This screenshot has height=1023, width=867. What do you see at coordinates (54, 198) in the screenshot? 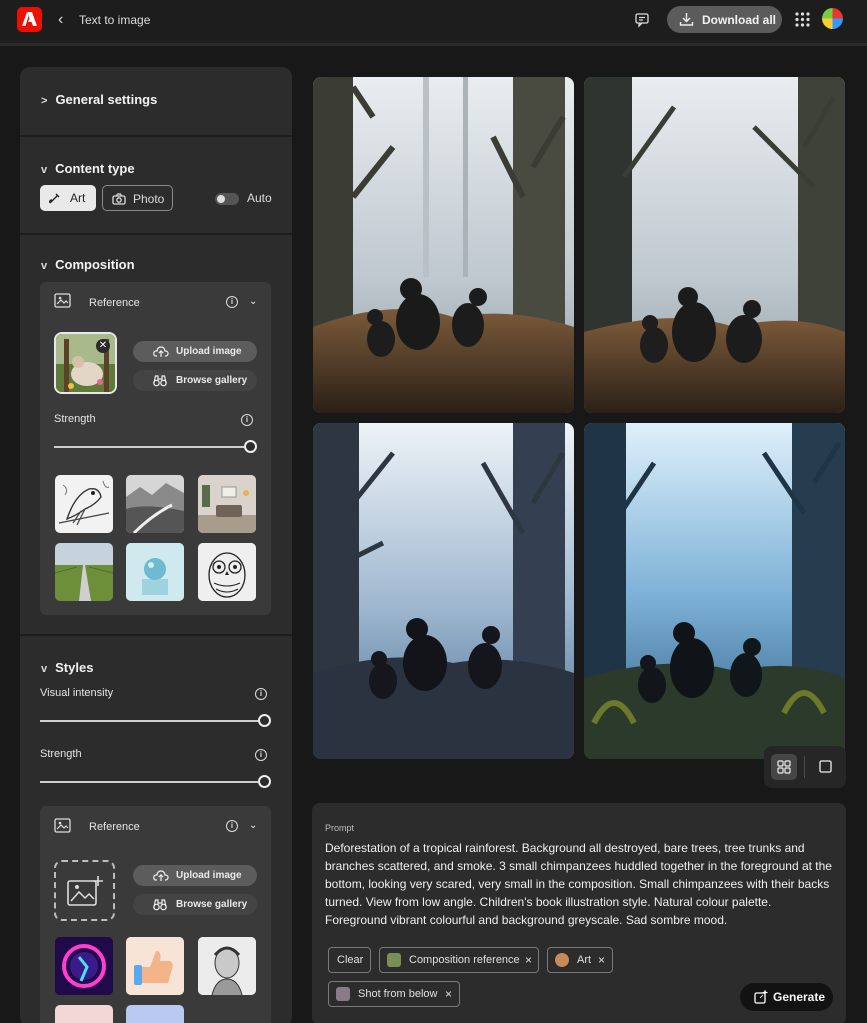
I see `brush-icon` at bounding box center [54, 198].